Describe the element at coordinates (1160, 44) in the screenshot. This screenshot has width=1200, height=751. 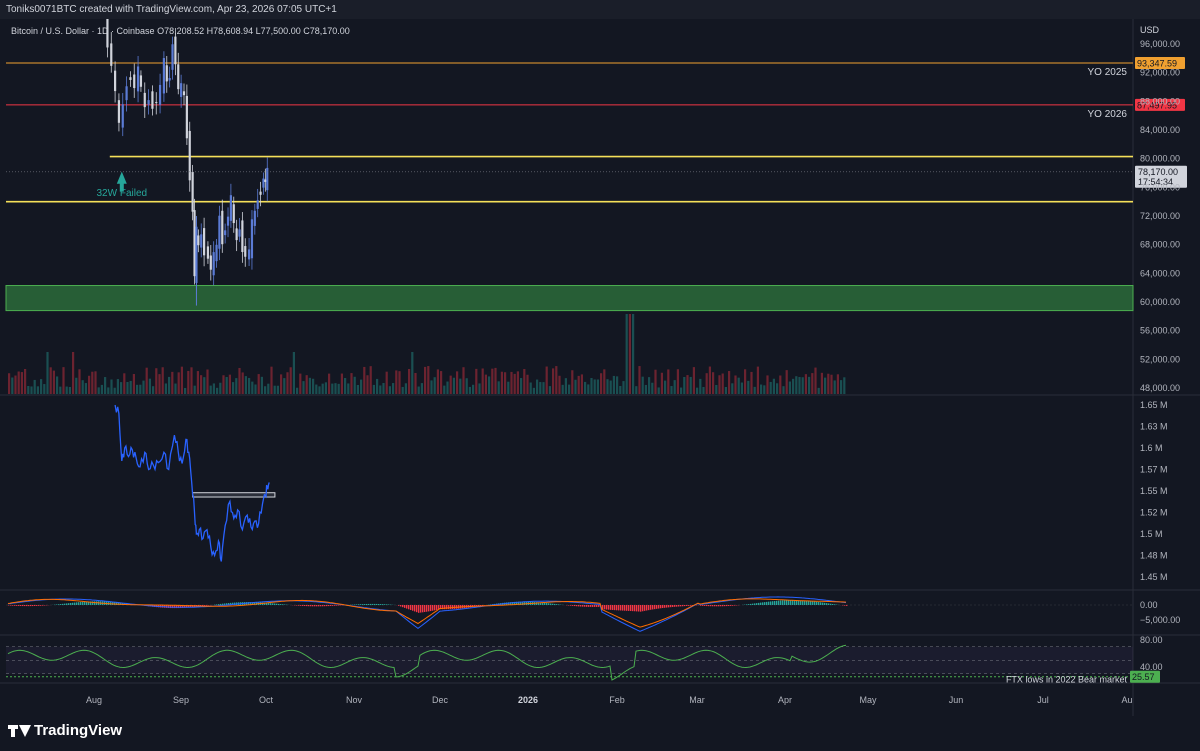
I see `price-axis-tick: 96,000.00` at that location.